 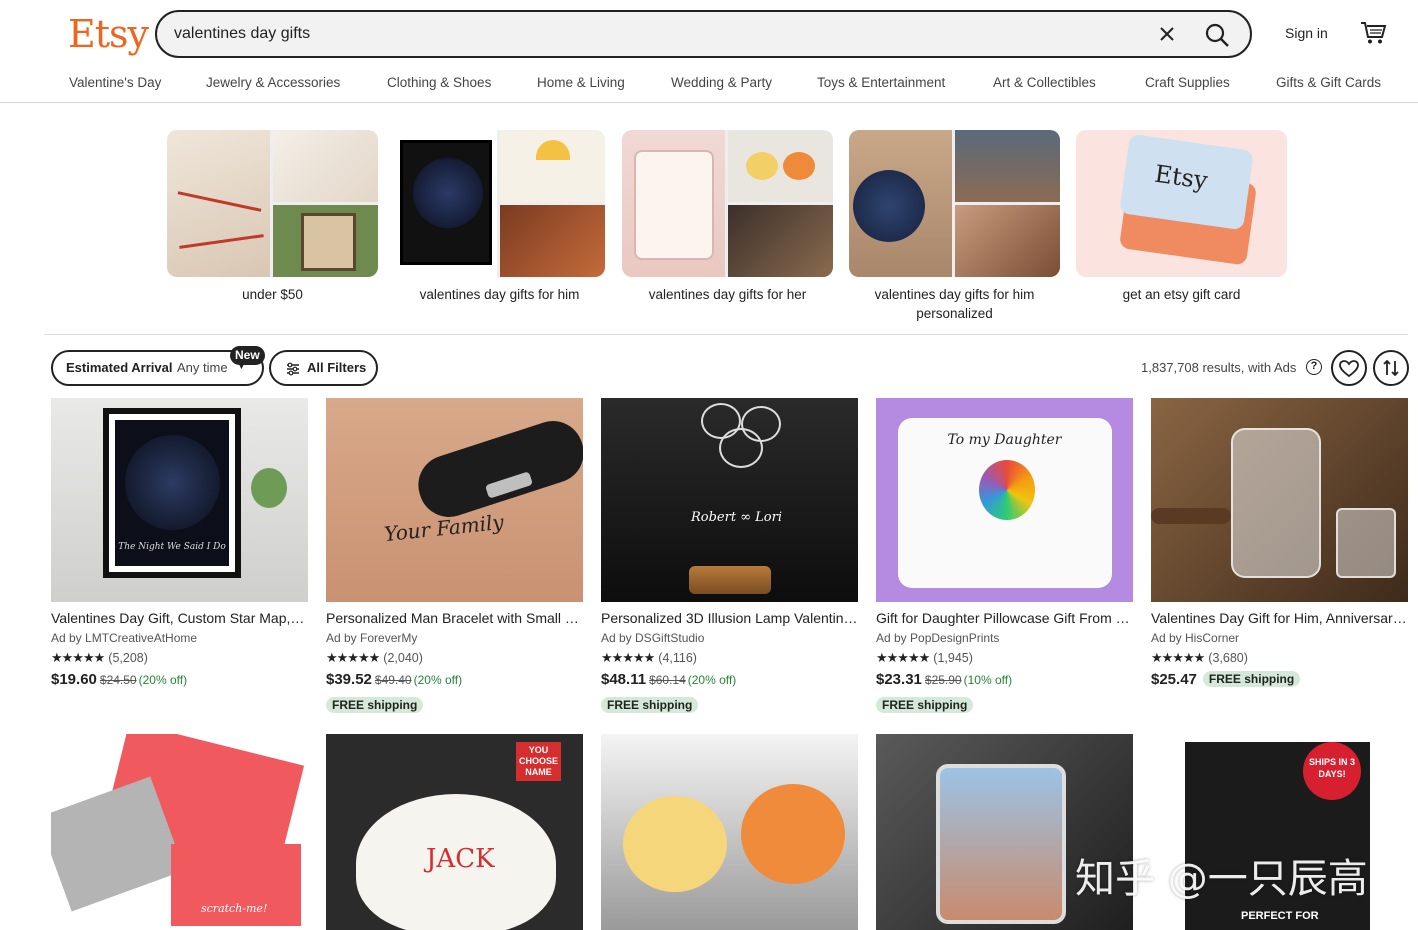 What do you see at coordinates (337, 367) in the screenshot?
I see `all-filters-label: All Filters` at bounding box center [337, 367].